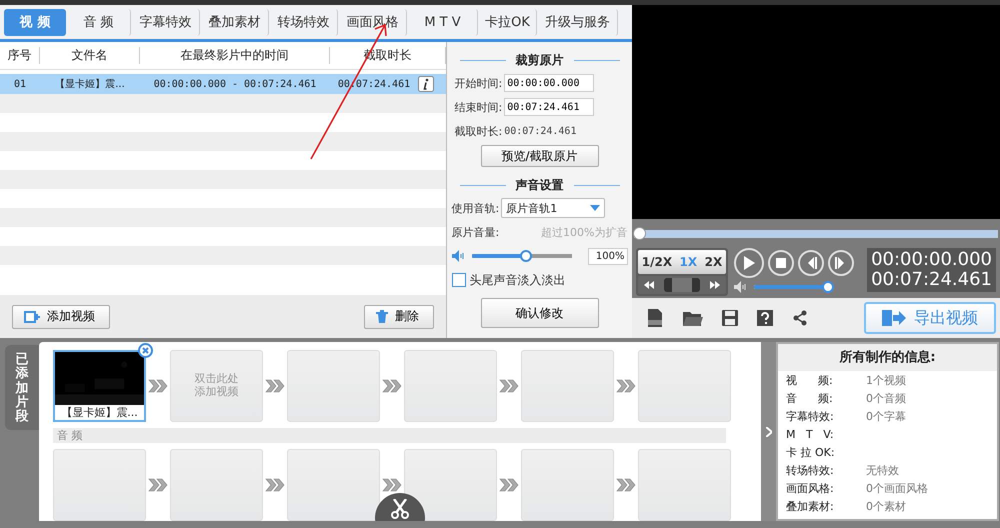 The width and height of the screenshot is (1000, 528). Describe the element at coordinates (90, 55) in the screenshot. I see `column-header: 文件名` at that location.